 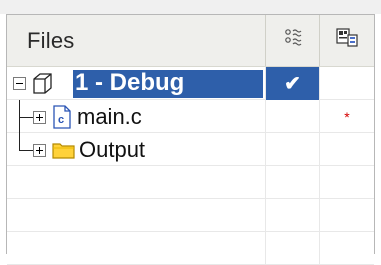 What do you see at coordinates (109, 116) in the screenshot?
I see `tree-item-label: main.c` at bounding box center [109, 116].